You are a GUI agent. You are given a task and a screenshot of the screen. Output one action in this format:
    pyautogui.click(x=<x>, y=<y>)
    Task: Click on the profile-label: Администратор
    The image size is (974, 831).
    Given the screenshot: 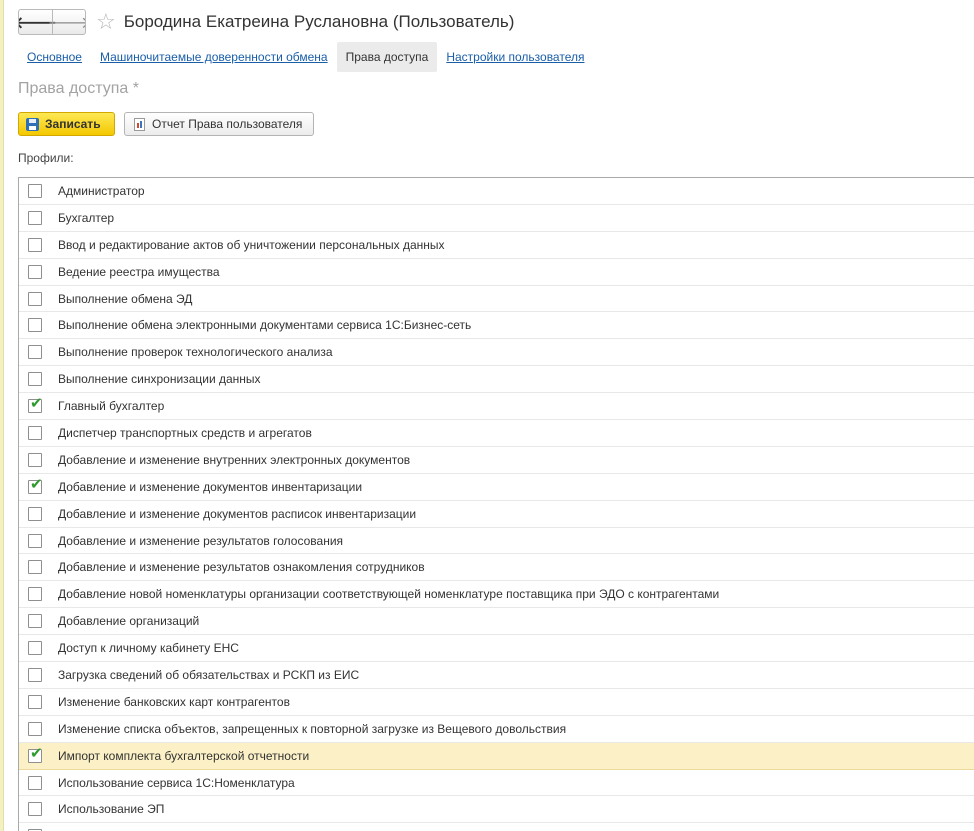 What is the action you would take?
    pyautogui.click(x=101, y=190)
    